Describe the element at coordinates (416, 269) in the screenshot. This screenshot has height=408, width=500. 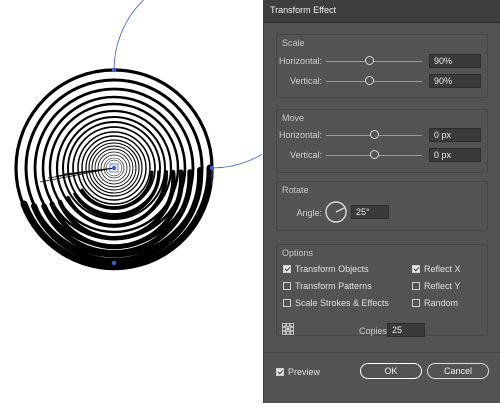
I see `reflect-x-checkbox` at that location.